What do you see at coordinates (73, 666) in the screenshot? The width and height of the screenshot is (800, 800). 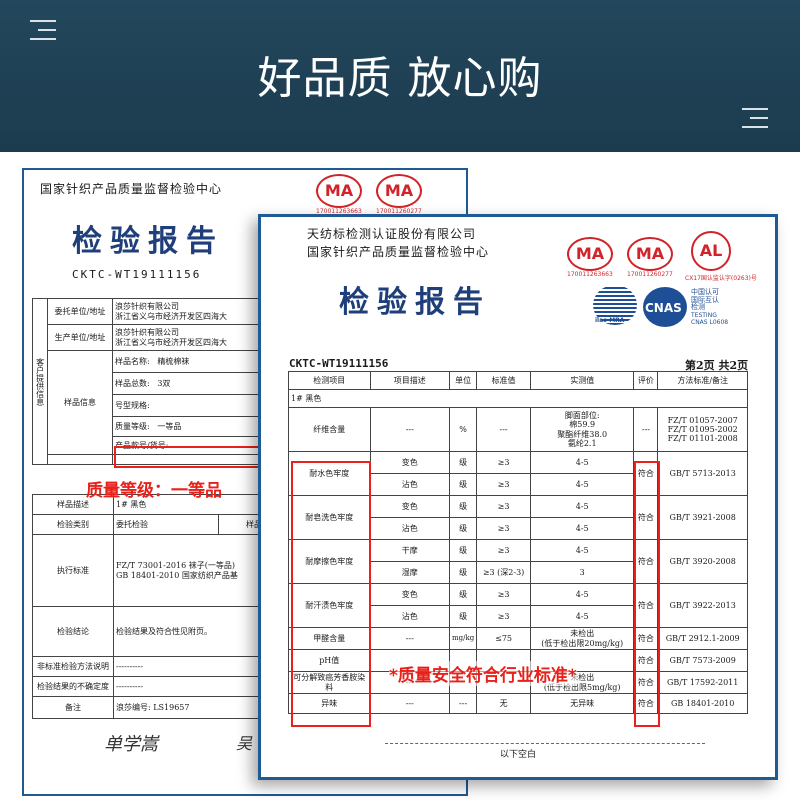 I see `nonstd-label: 非标准检验方法说明` at bounding box center [73, 666].